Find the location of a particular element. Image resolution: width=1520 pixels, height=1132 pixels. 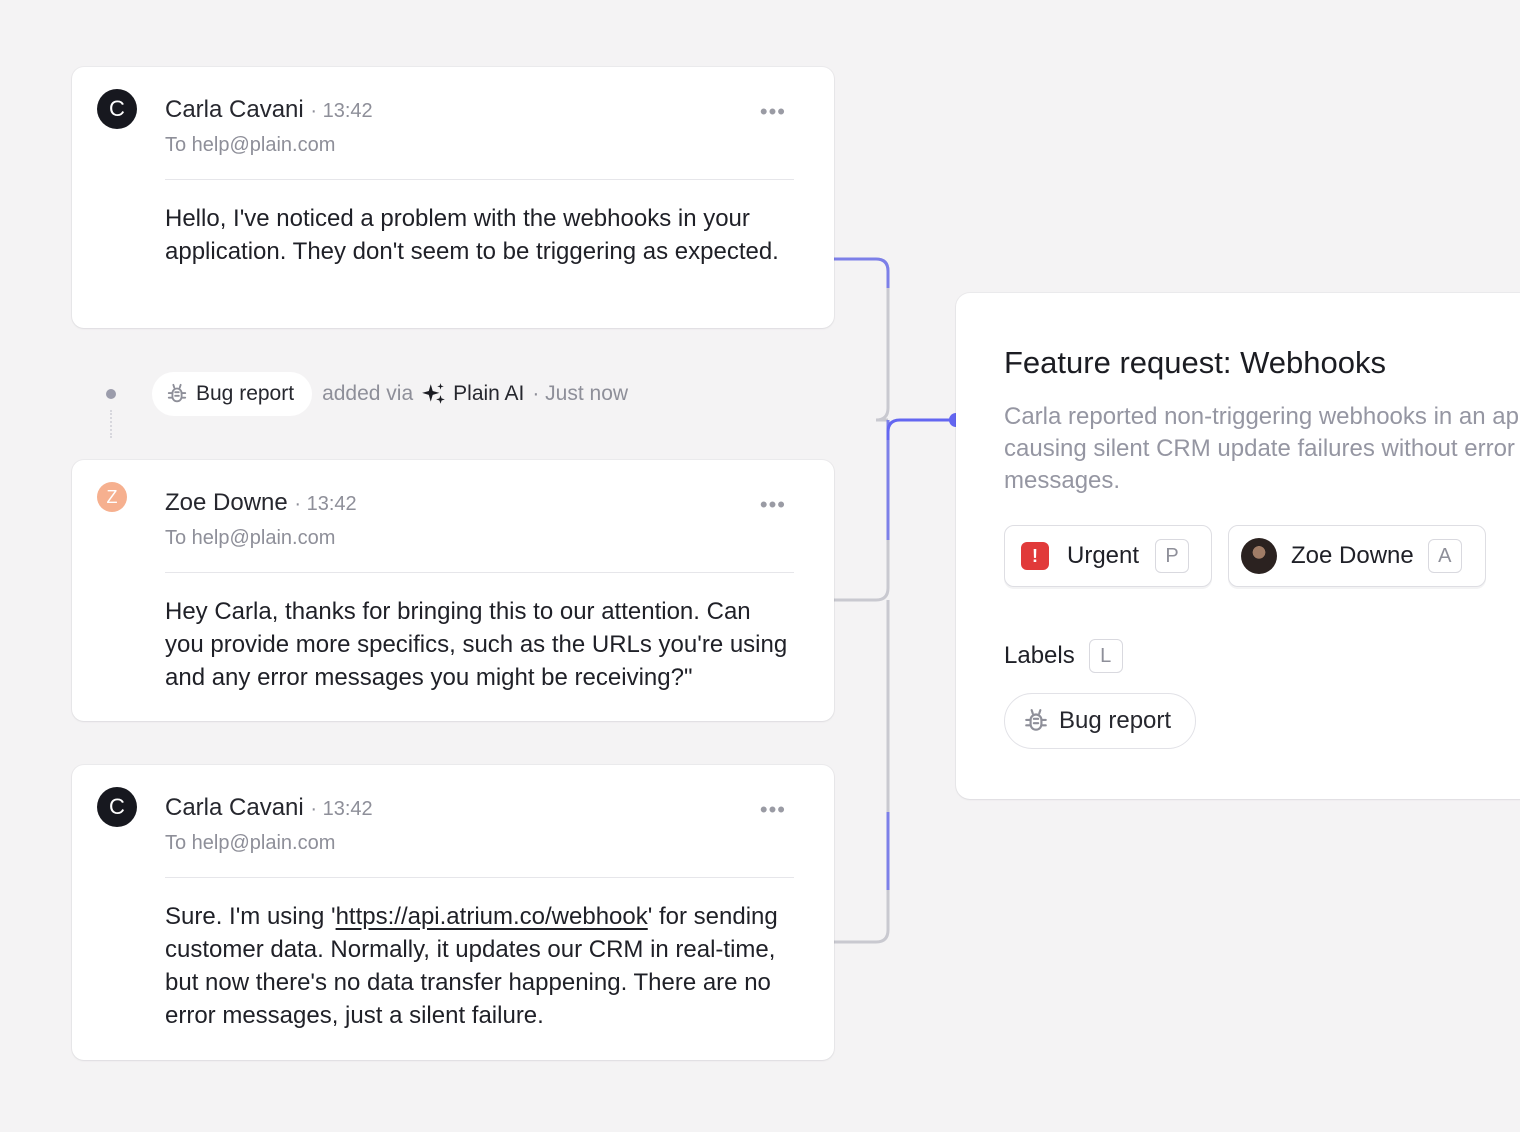

timeline-dot is located at coordinates (111, 394).